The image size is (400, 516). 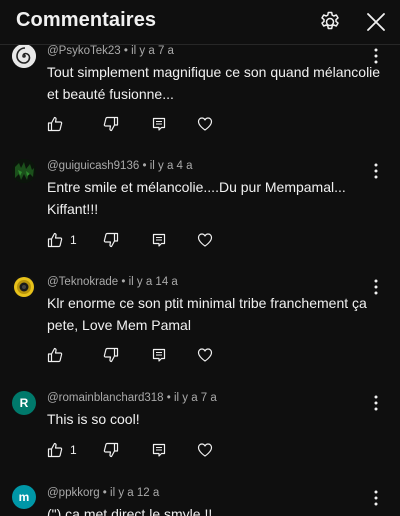 I want to click on comment-meta: @romainblanchard318 • il y a 7 a, so click(x=132, y=398).